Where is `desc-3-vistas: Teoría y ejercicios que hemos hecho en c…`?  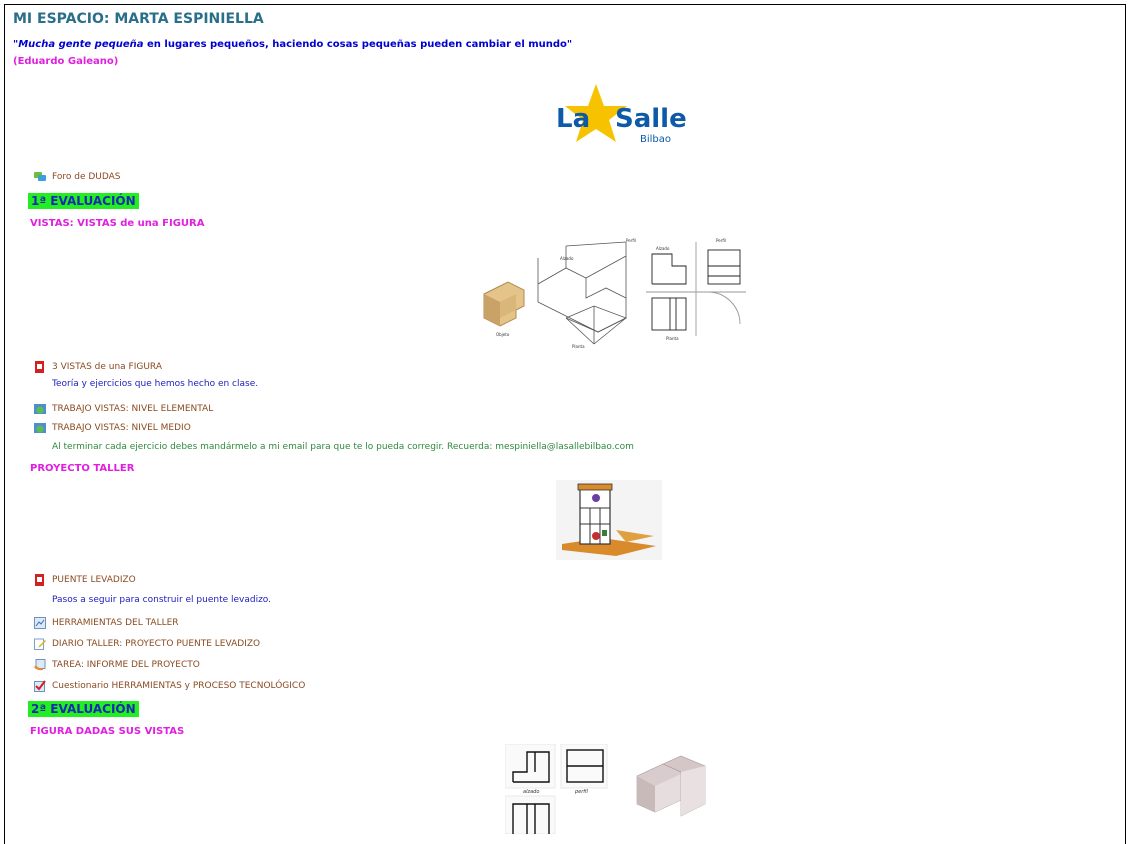
desc-3-vistas: Teoría y ejercicios que hemos hecho en c… is located at coordinates (155, 384).